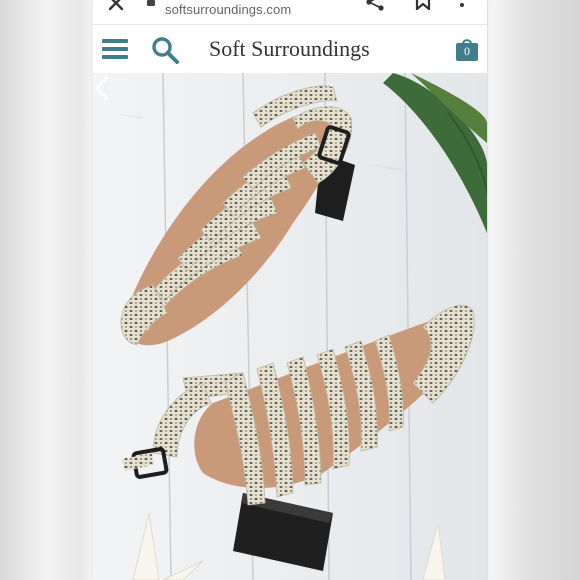 The height and width of the screenshot is (580, 580). What do you see at coordinates (165, 50) in the screenshot?
I see `search-icon` at bounding box center [165, 50].